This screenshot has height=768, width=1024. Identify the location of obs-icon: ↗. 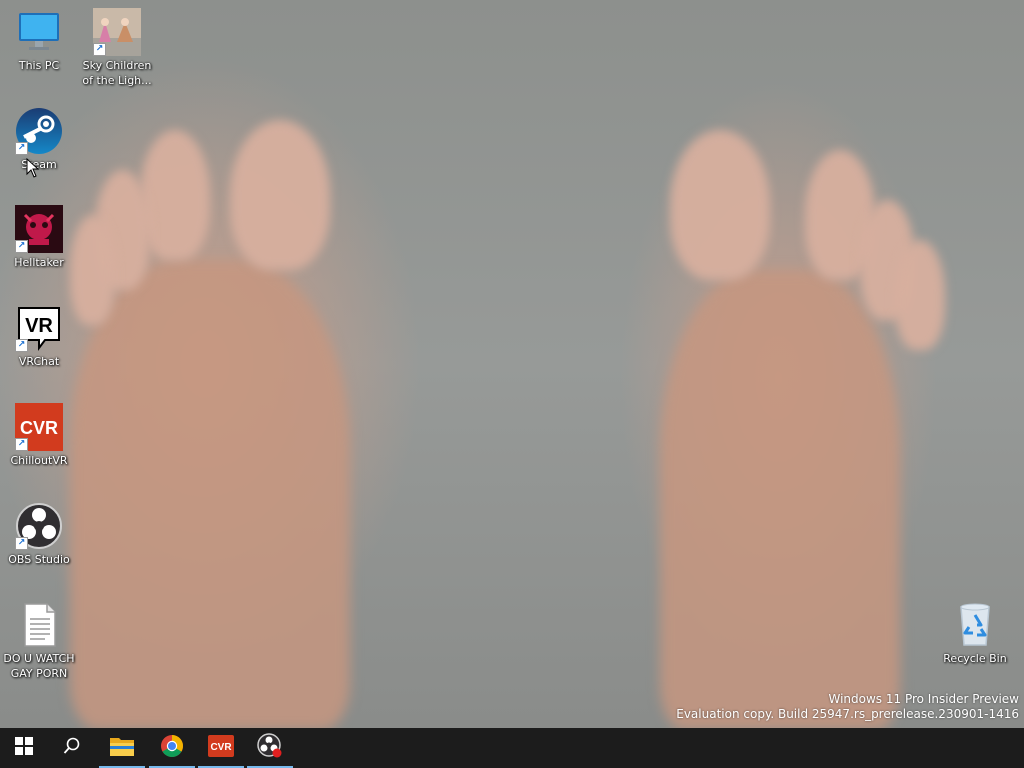
(39, 526).